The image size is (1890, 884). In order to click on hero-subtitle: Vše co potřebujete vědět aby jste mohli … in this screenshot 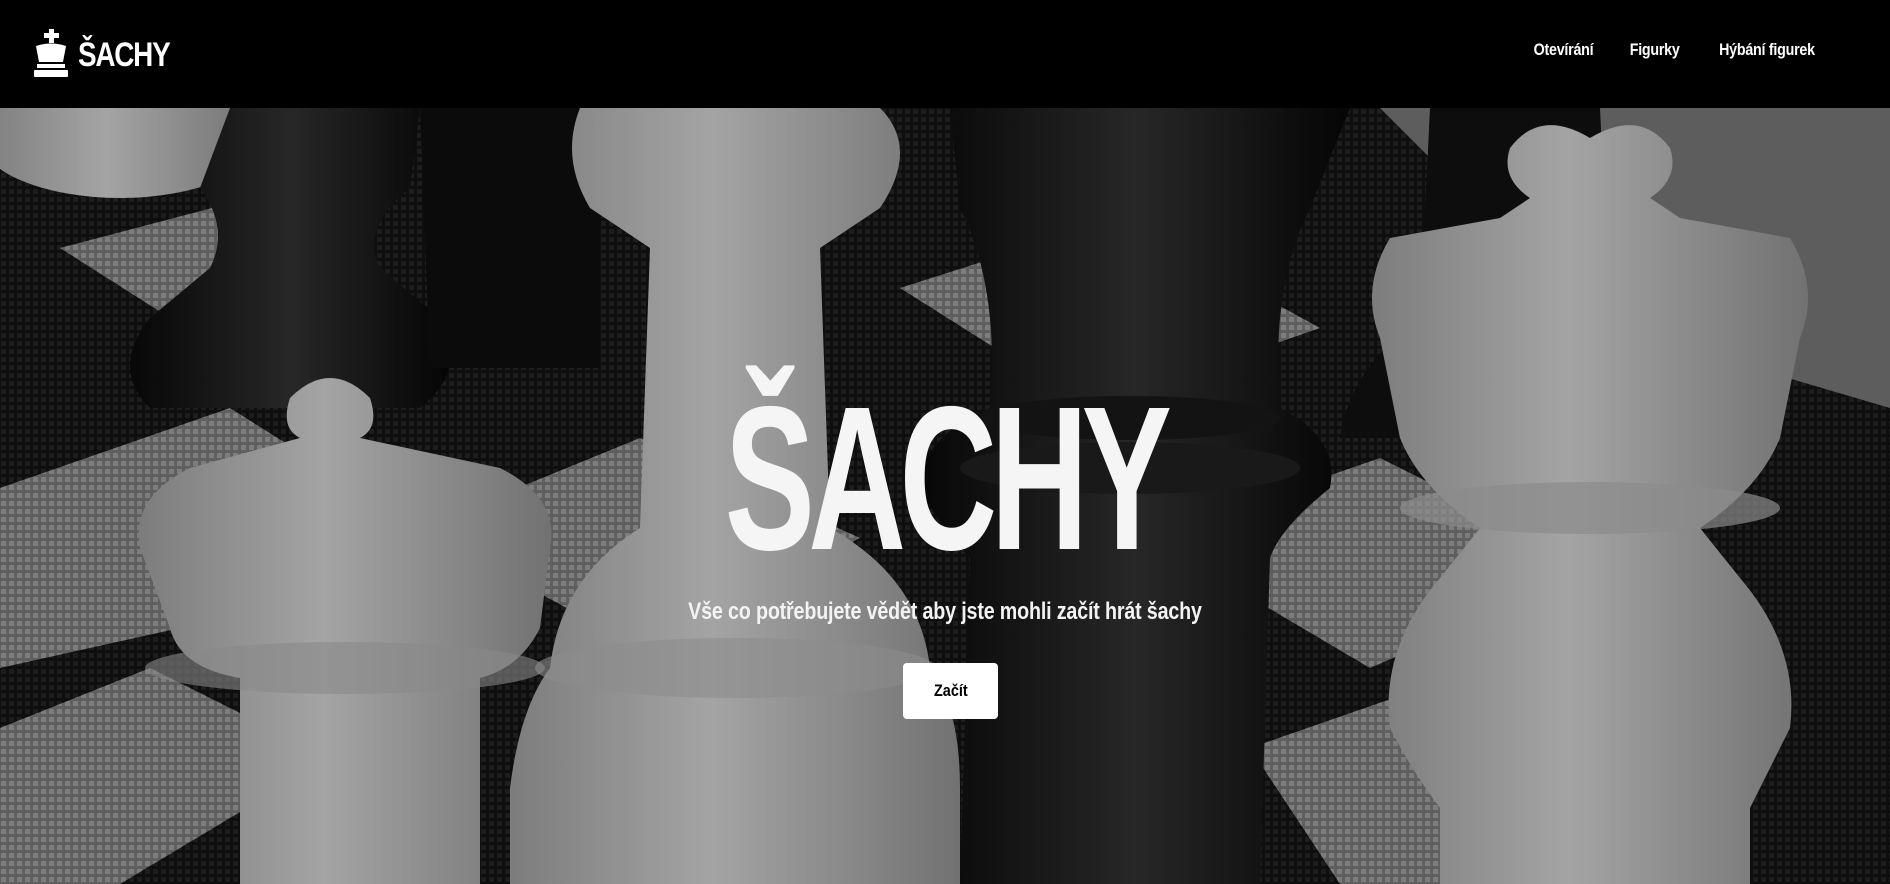, I will do `click(945, 611)`.